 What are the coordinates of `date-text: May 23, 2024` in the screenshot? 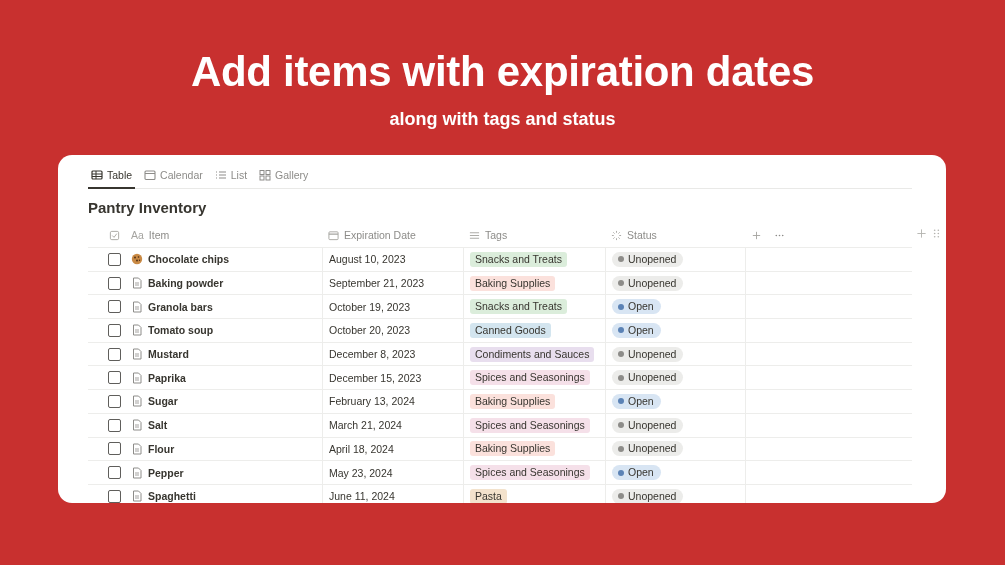 It's located at (361, 472).